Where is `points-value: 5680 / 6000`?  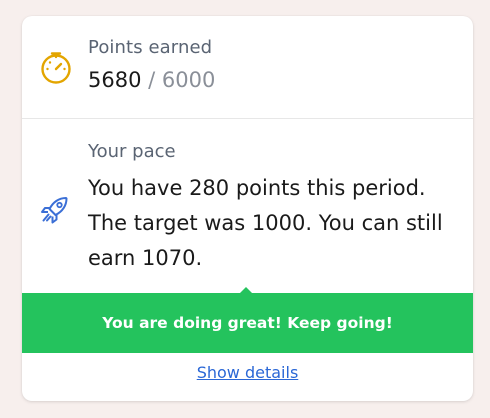 points-value: 5680 / 6000 is located at coordinates (151, 80).